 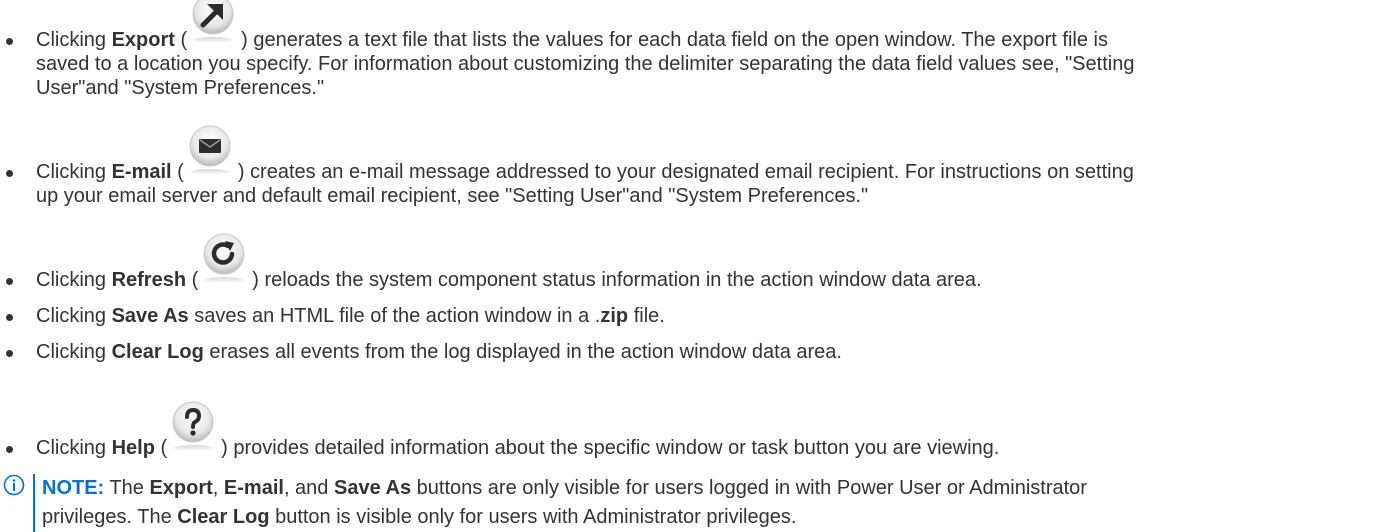 What do you see at coordinates (308, 488) in the screenshot?
I see `text-fragment: , and` at bounding box center [308, 488].